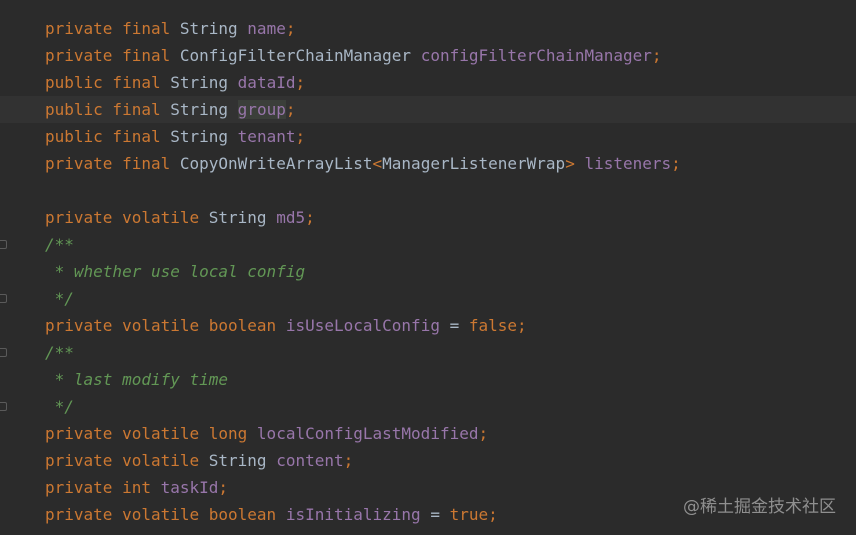 The width and height of the screenshot is (856, 535). Describe the element at coordinates (474, 163) in the screenshot. I see `code-token: ManagerListenerWrap` at that location.